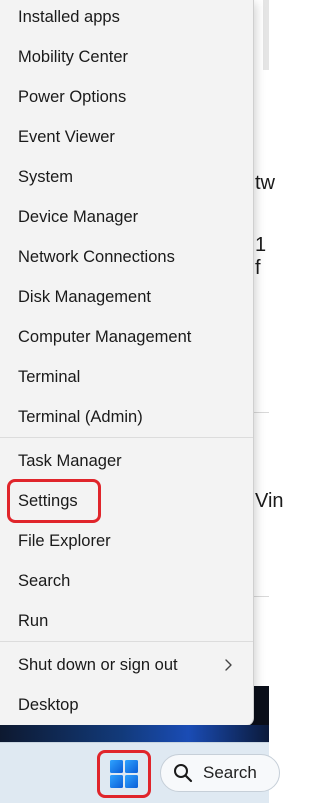 The width and height of the screenshot is (320, 803). I want to click on menu-item-device-manager: Device Manager, so click(126, 217).